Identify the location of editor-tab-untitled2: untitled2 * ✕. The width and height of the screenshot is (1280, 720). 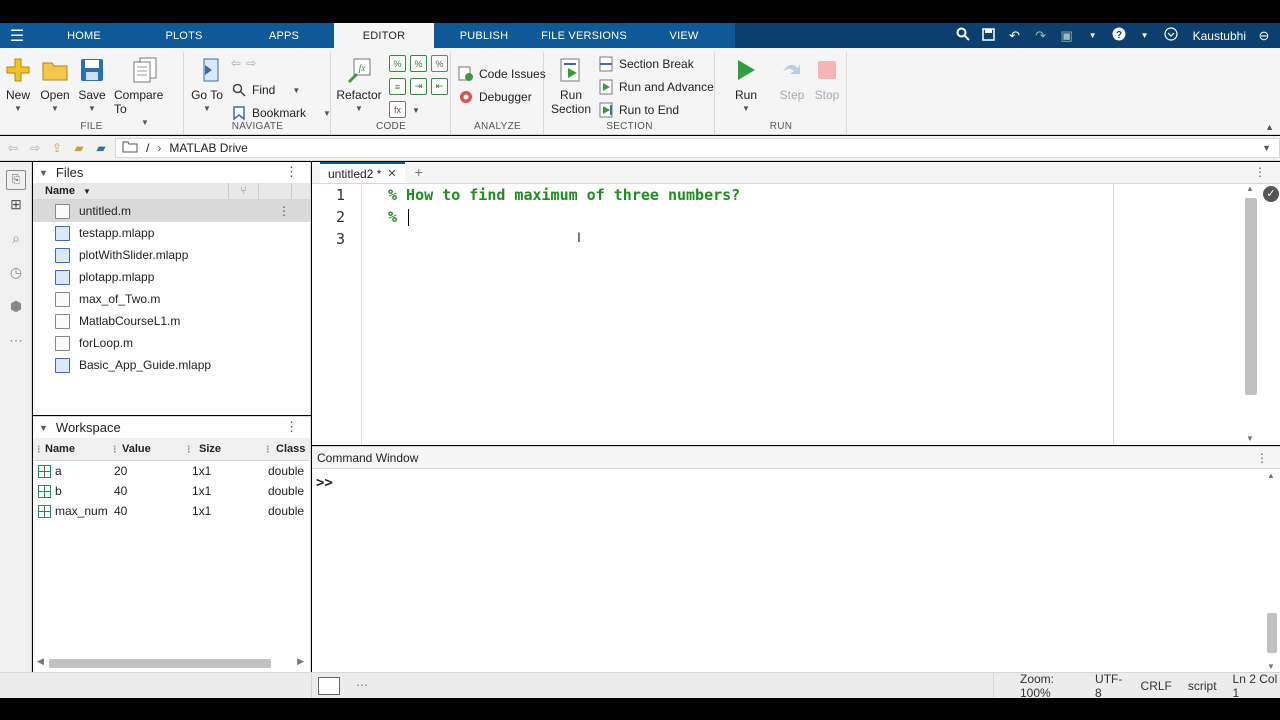
(362, 172).